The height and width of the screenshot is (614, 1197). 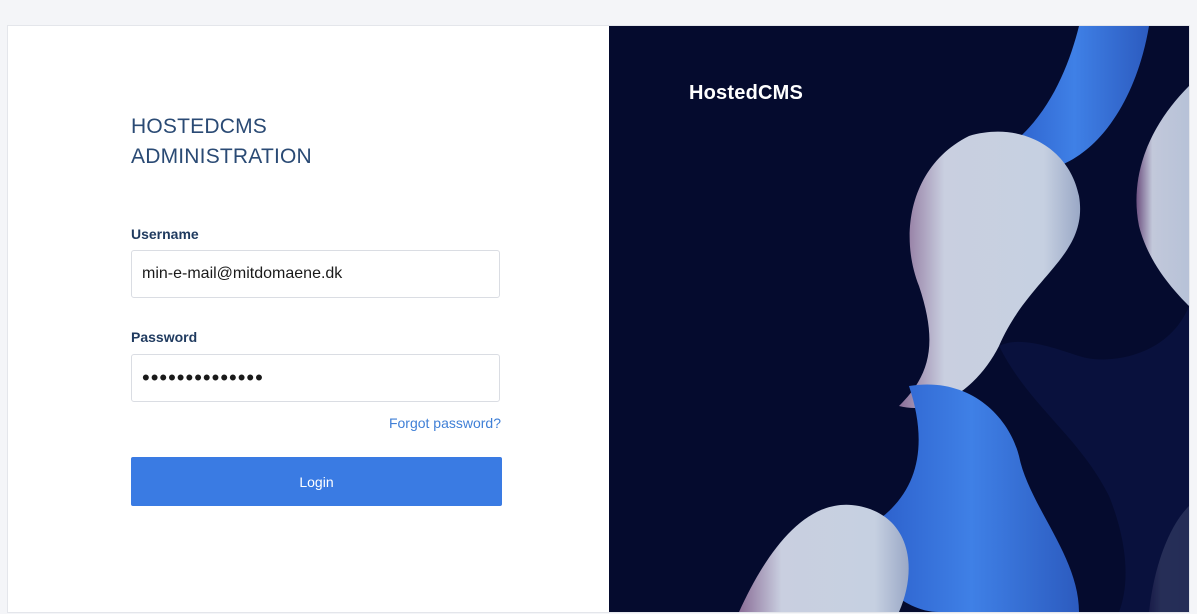 I want to click on page-title: HOSTEDCMS ADMINISTRATION, so click(x=221, y=142).